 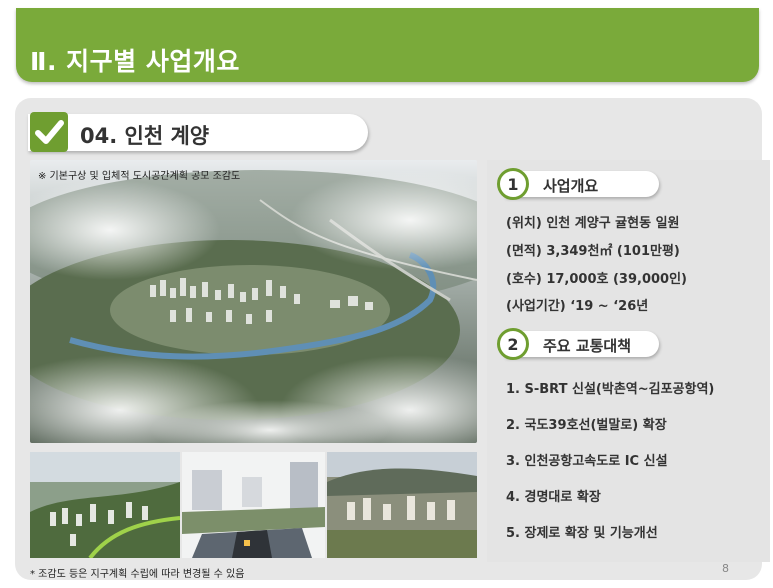 I want to click on overview-line-area: (면적) 3,349천㎡ (101만평), so click(x=593, y=251).